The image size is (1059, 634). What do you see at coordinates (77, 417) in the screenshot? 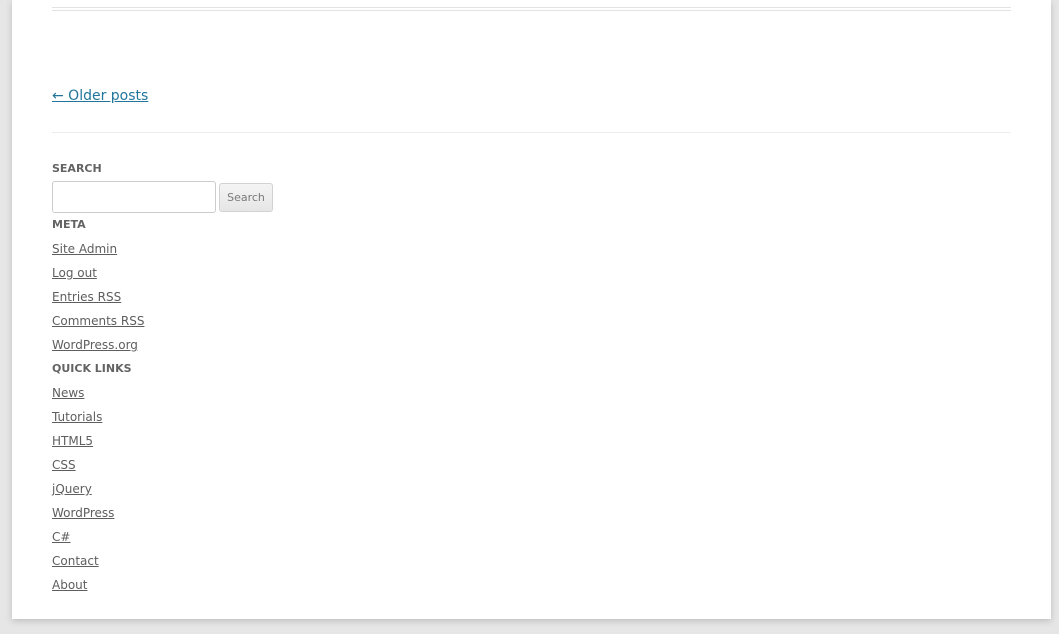
I see `quick-link-tutorials: Tutorials` at bounding box center [77, 417].